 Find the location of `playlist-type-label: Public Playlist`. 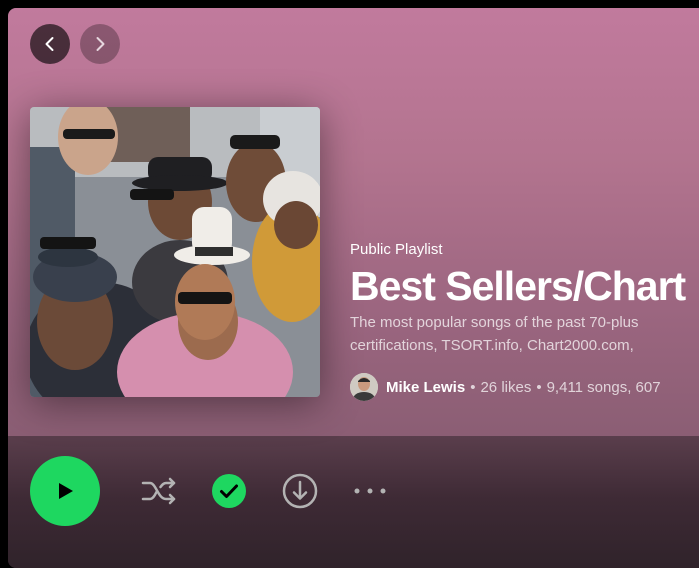

playlist-type-label: Public Playlist is located at coordinates (396, 249).